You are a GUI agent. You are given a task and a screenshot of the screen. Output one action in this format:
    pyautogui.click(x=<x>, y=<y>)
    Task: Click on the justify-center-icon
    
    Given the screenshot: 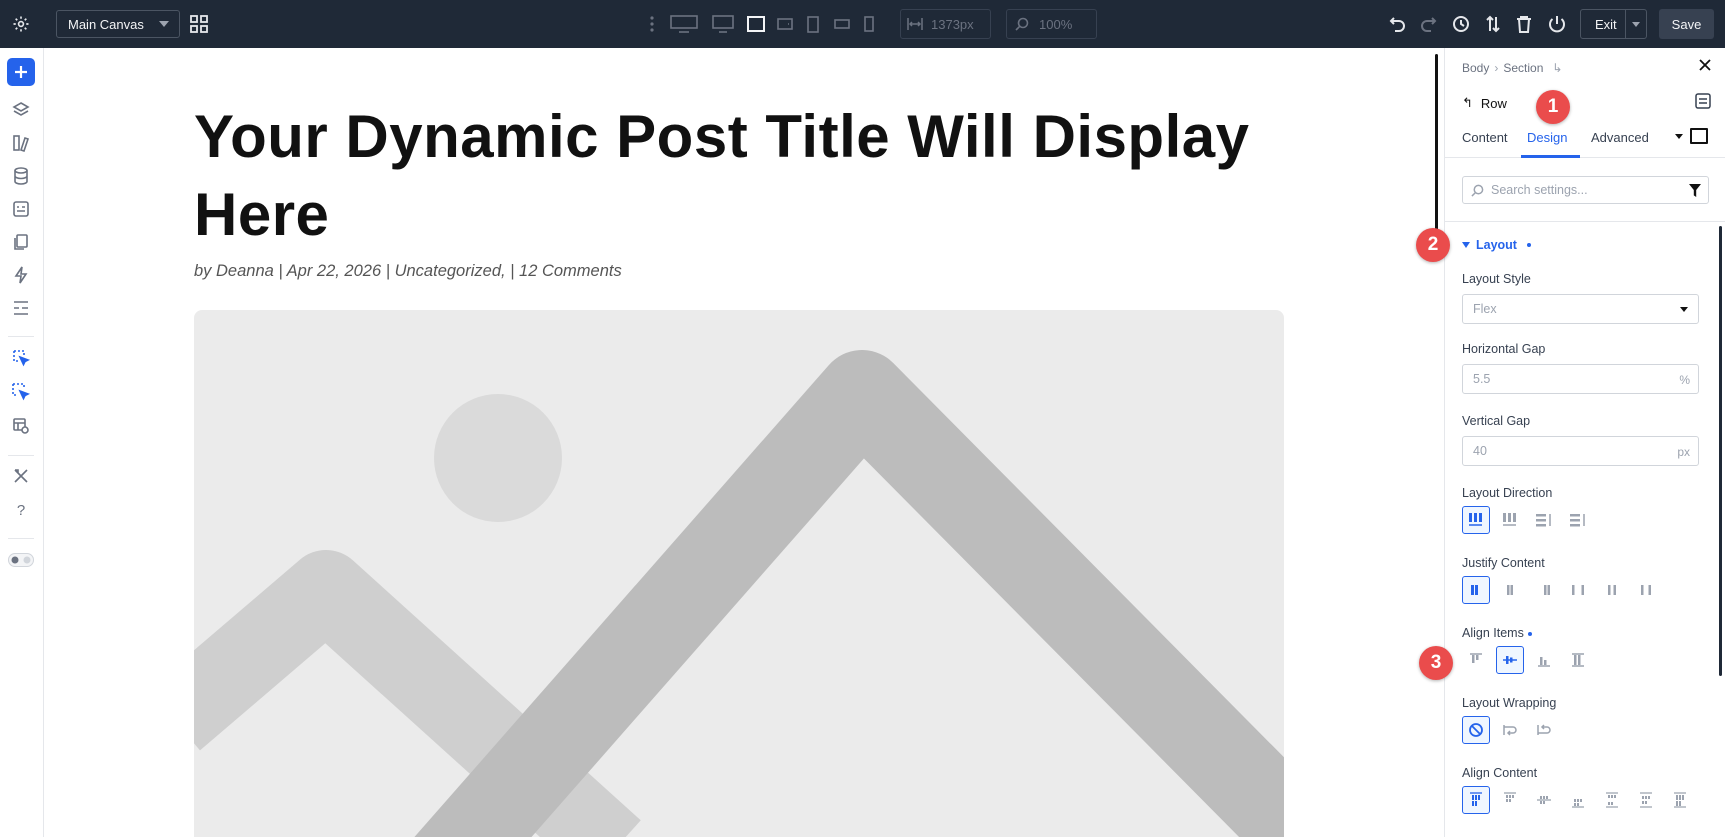 What is the action you would take?
    pyautogui.click(x=1510, y=590)
    